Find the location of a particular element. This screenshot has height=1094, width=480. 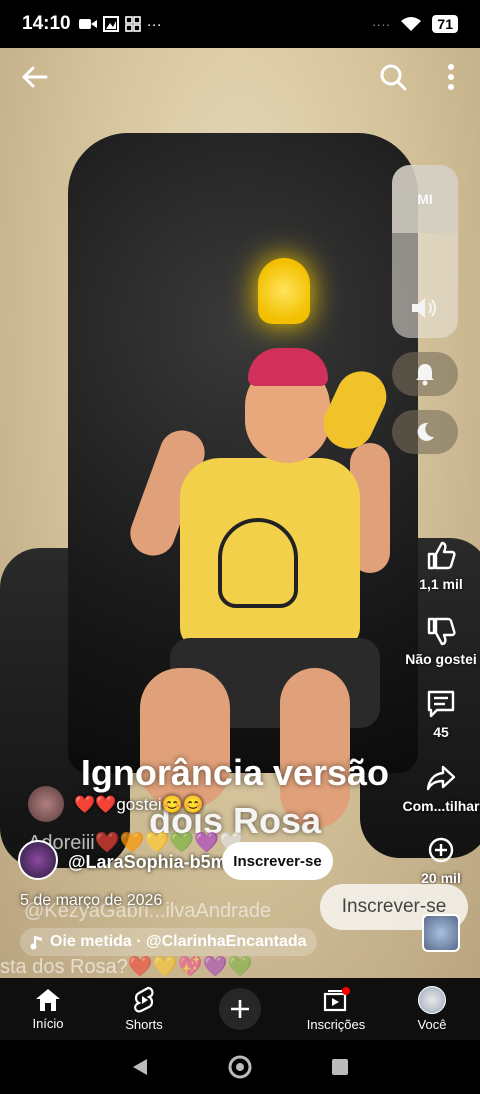

nav-subscriptions: Inscrições is located at coordinates (336, 1009).